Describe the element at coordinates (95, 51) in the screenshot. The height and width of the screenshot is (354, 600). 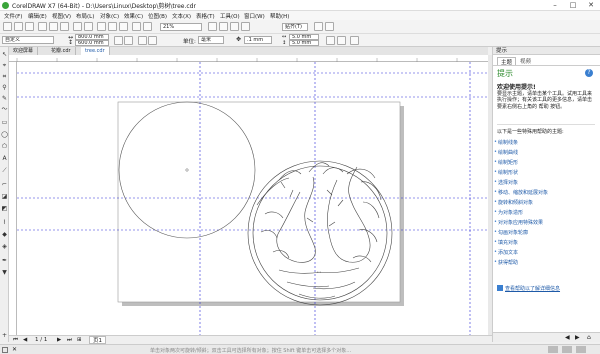
I see `tab-tree: tree.cdr` at that location.